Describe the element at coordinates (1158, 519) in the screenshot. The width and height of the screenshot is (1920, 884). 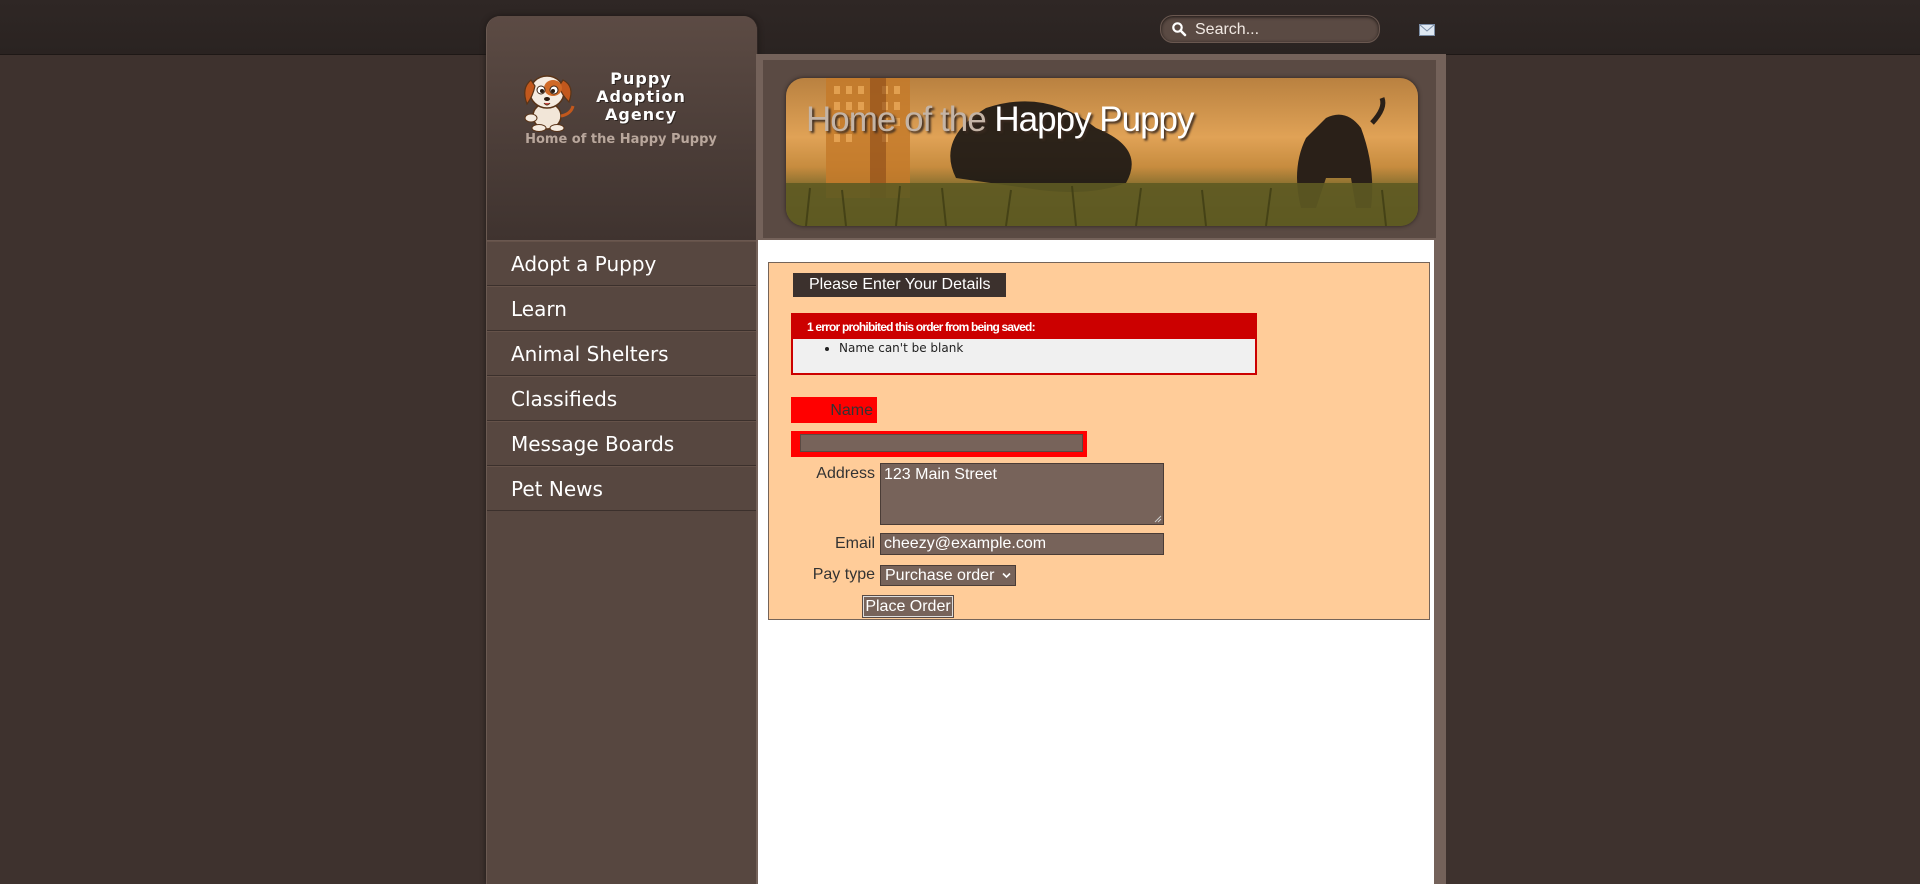
I see `resize-grip-icon` at that location.